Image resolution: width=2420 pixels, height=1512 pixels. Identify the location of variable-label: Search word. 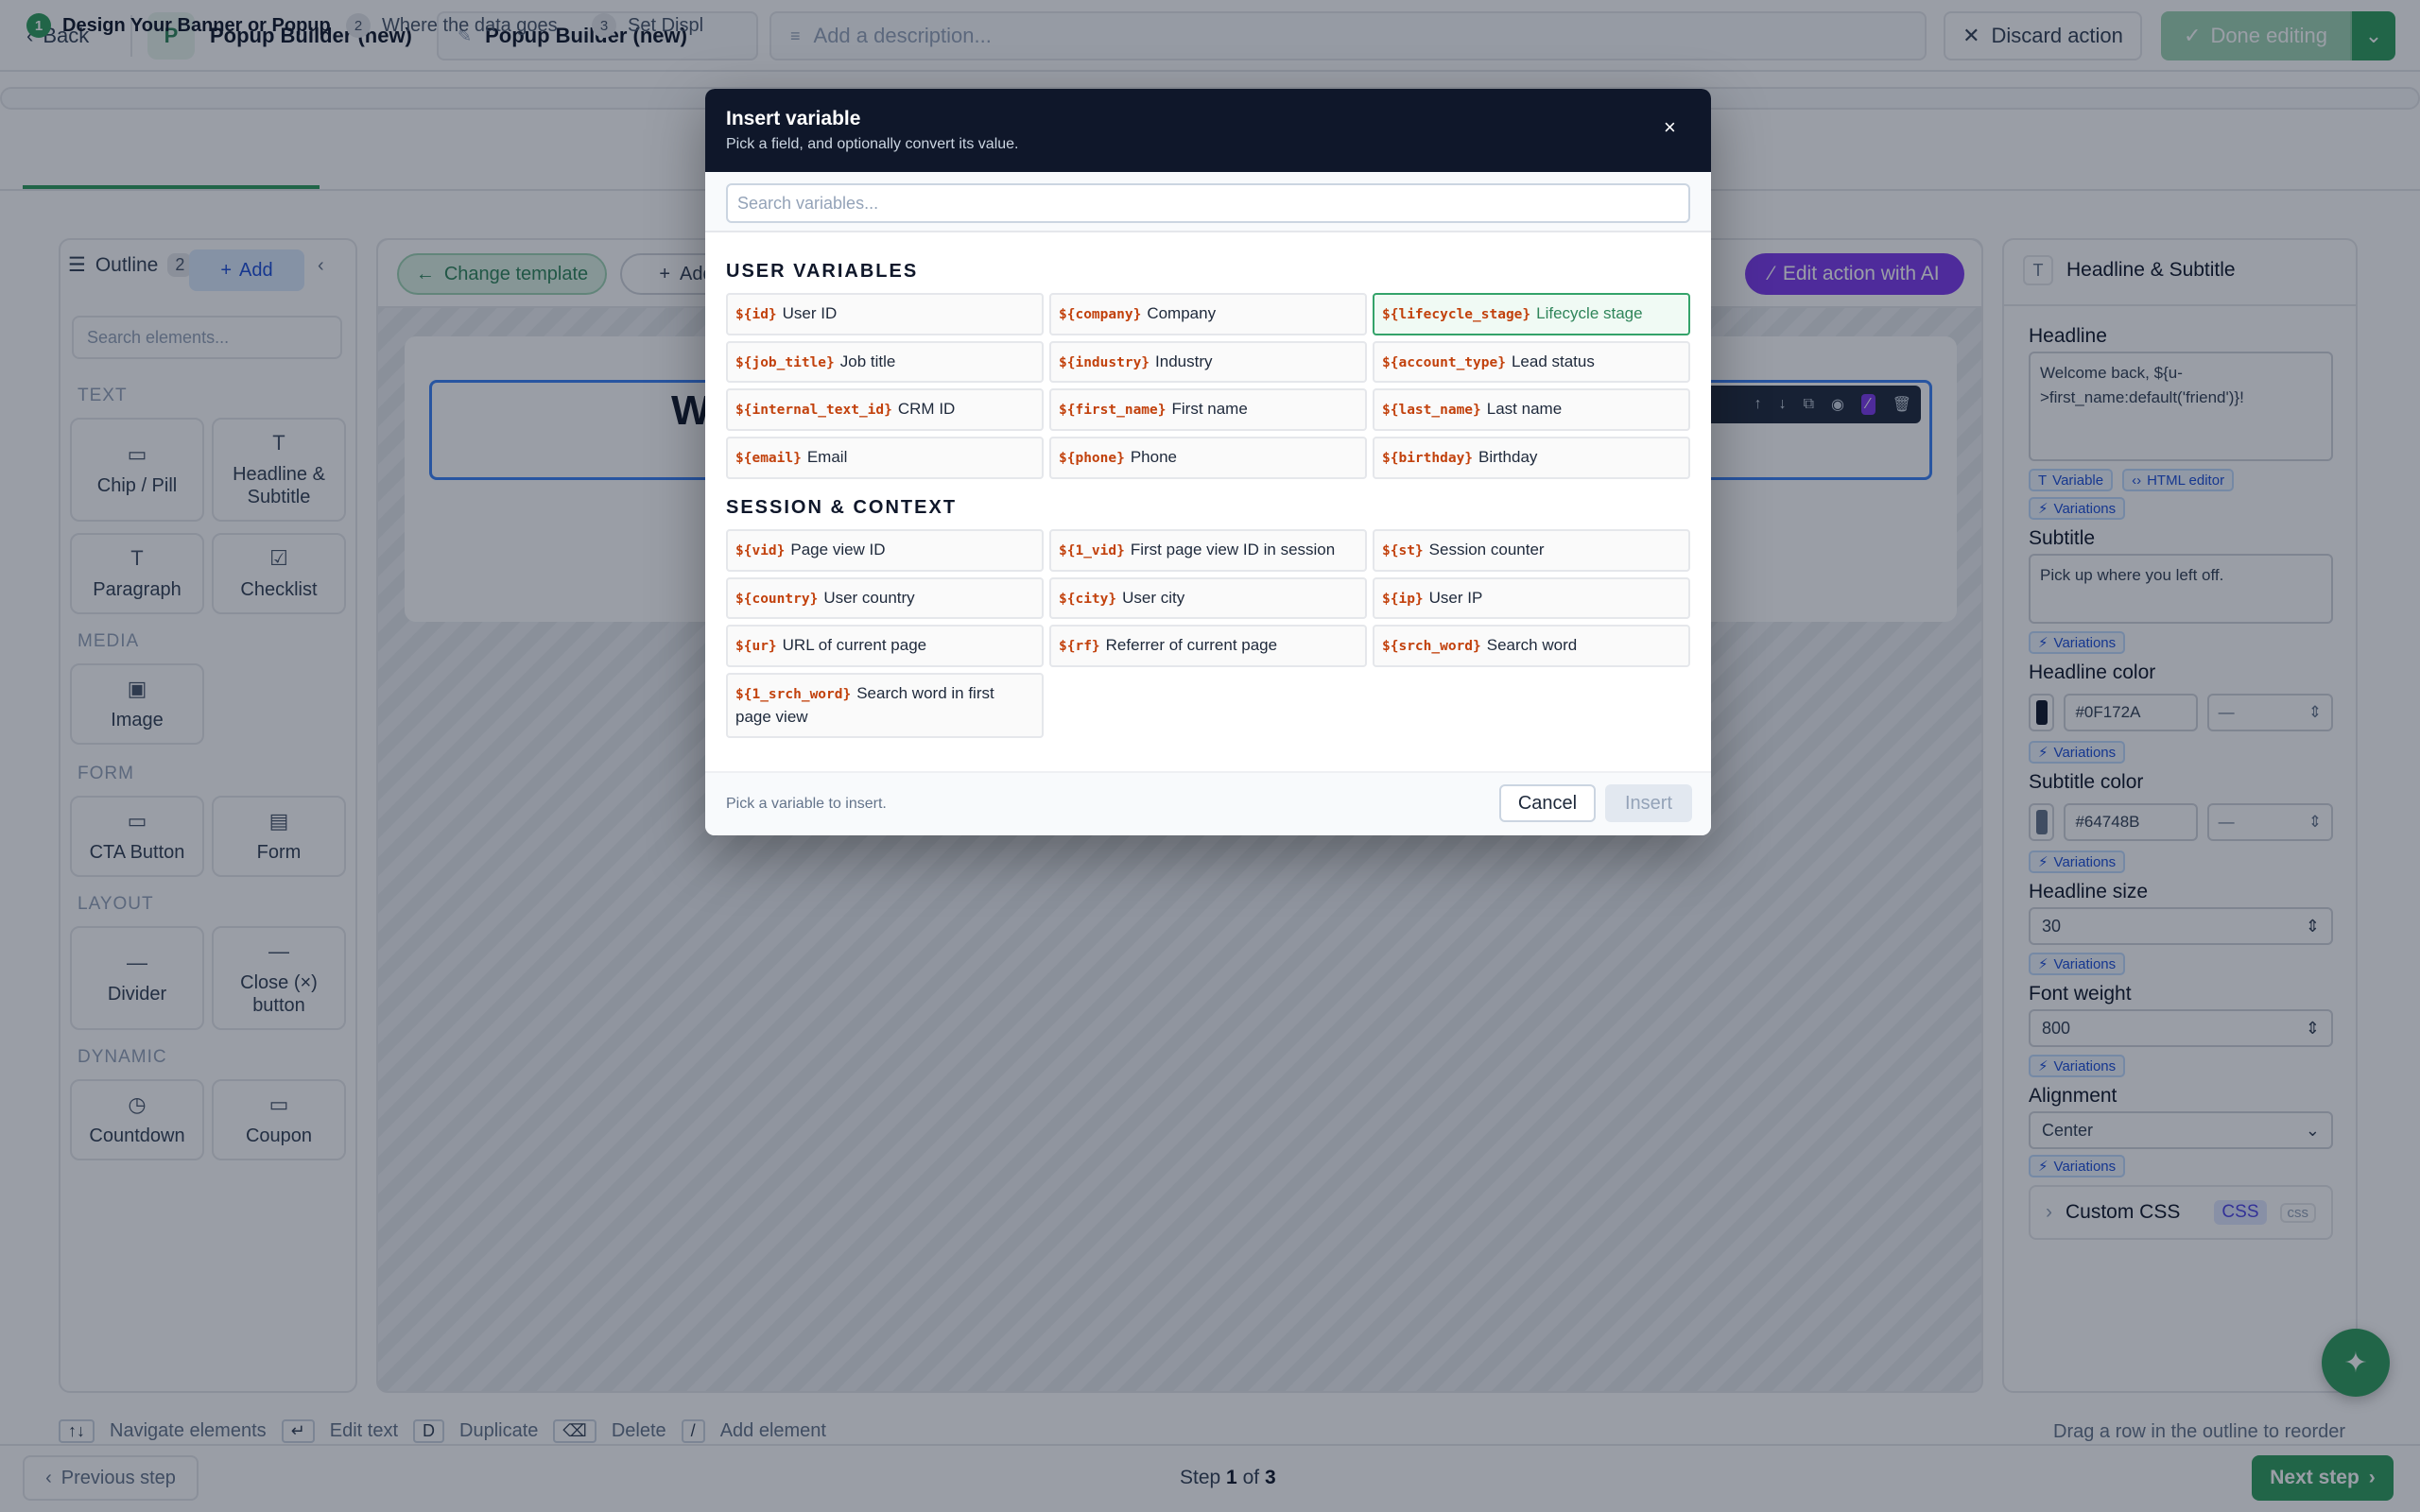
(1532, 645).